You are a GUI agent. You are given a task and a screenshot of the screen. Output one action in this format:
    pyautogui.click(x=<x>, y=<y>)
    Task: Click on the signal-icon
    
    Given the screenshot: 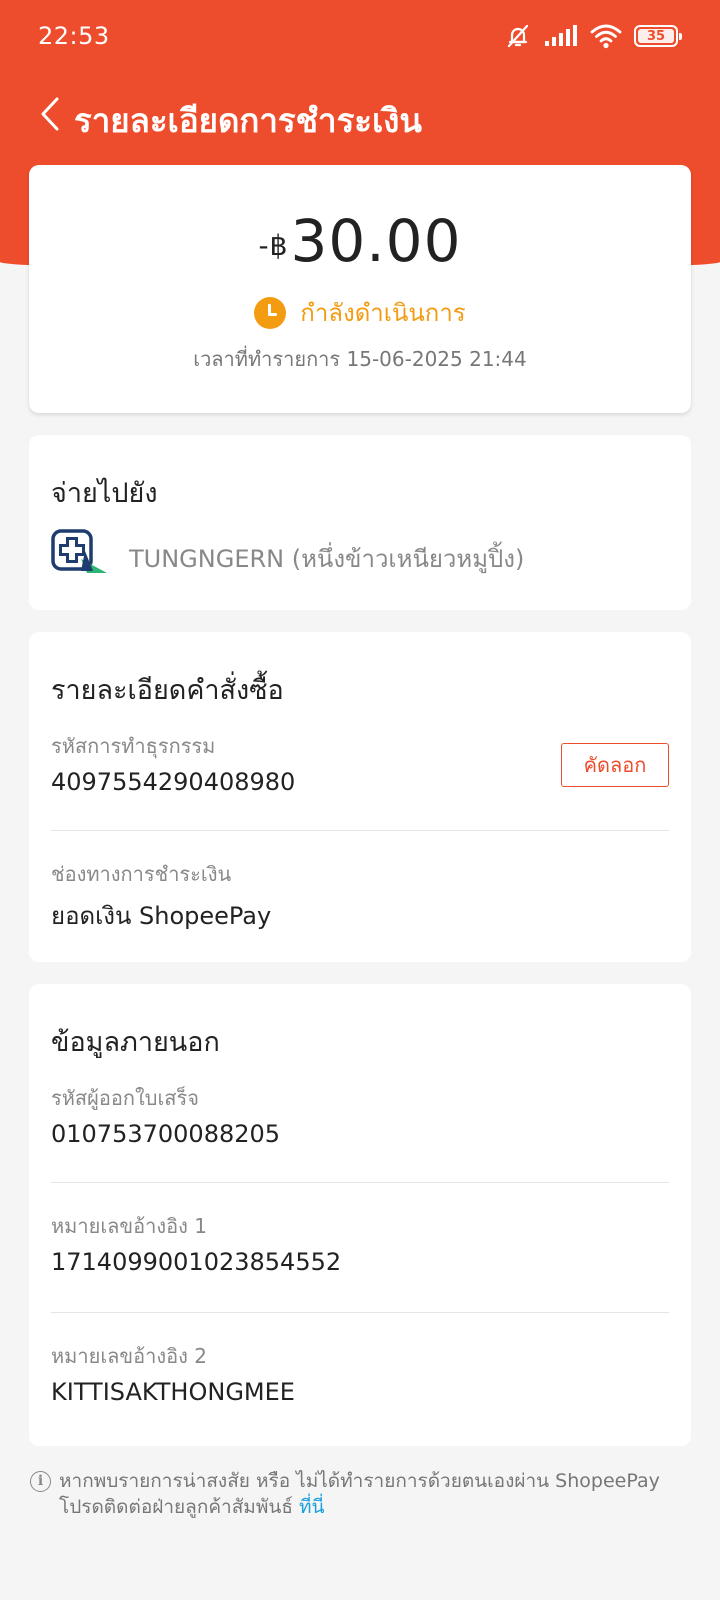 What is the action you would take?
    pyautogui.click(x=561, y=35)
    